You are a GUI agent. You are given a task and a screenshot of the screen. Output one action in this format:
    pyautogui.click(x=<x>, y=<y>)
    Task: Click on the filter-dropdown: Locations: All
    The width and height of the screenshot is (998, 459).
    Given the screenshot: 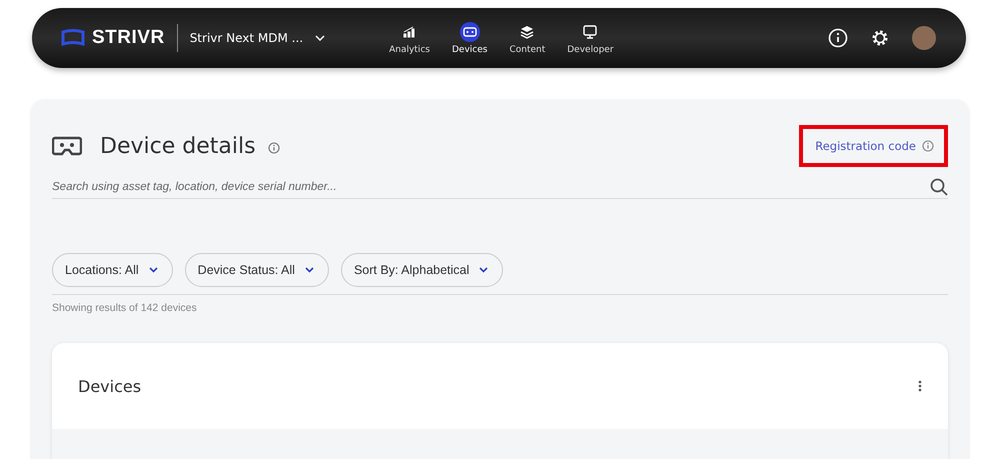 What is the action you would take?
    pyautogui.click(x=112, y=270)
    